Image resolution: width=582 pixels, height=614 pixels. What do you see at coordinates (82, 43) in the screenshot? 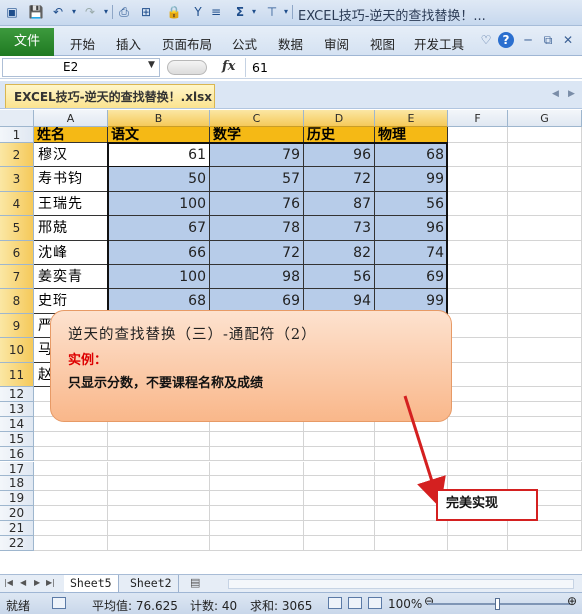
I see `tab-home: 开始` at bounding box center [82, 43].